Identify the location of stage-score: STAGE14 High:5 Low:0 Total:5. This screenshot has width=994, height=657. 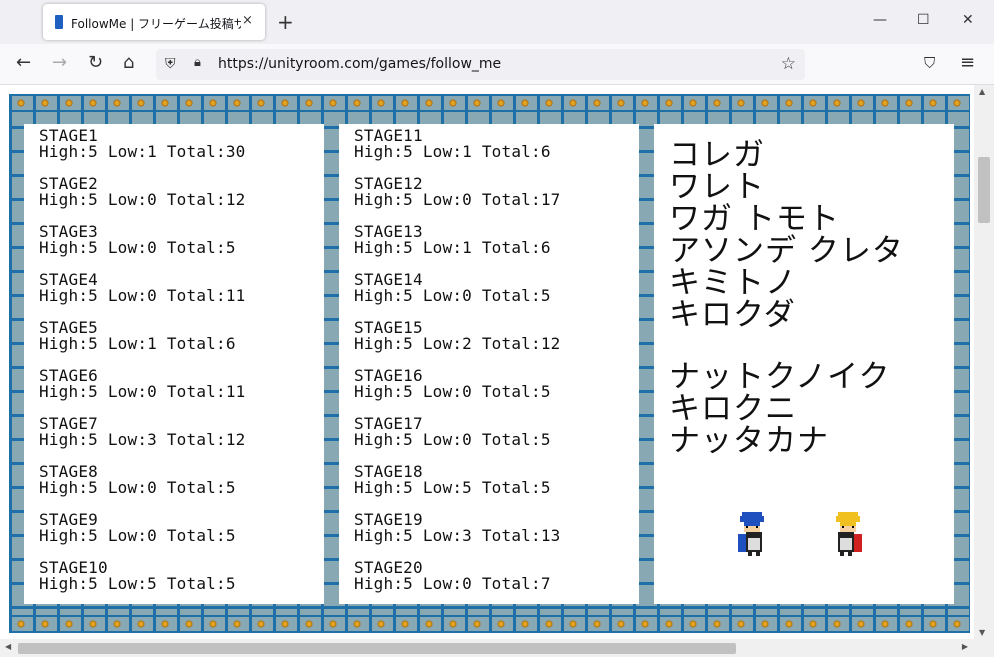
(496, 288).